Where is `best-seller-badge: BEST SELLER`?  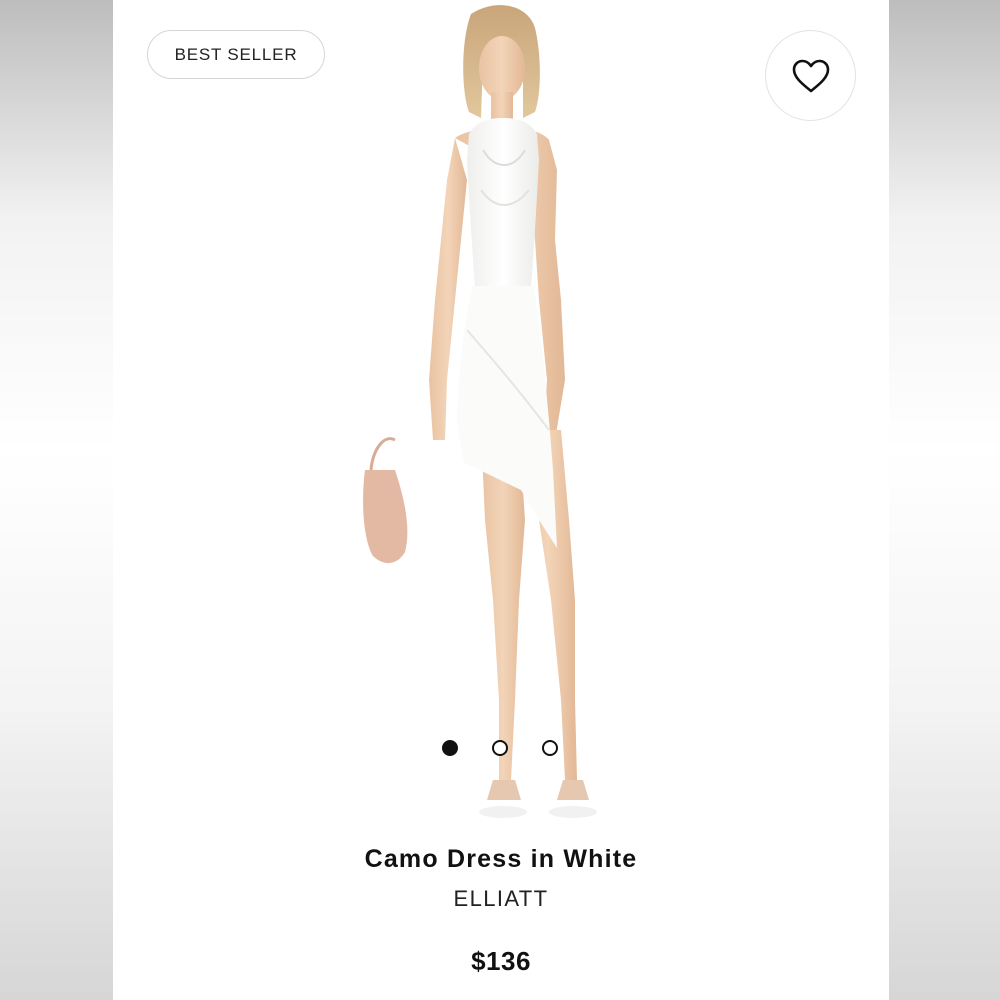 best-seller-badge: BEST SELLER is located at coordinates (236, 54).